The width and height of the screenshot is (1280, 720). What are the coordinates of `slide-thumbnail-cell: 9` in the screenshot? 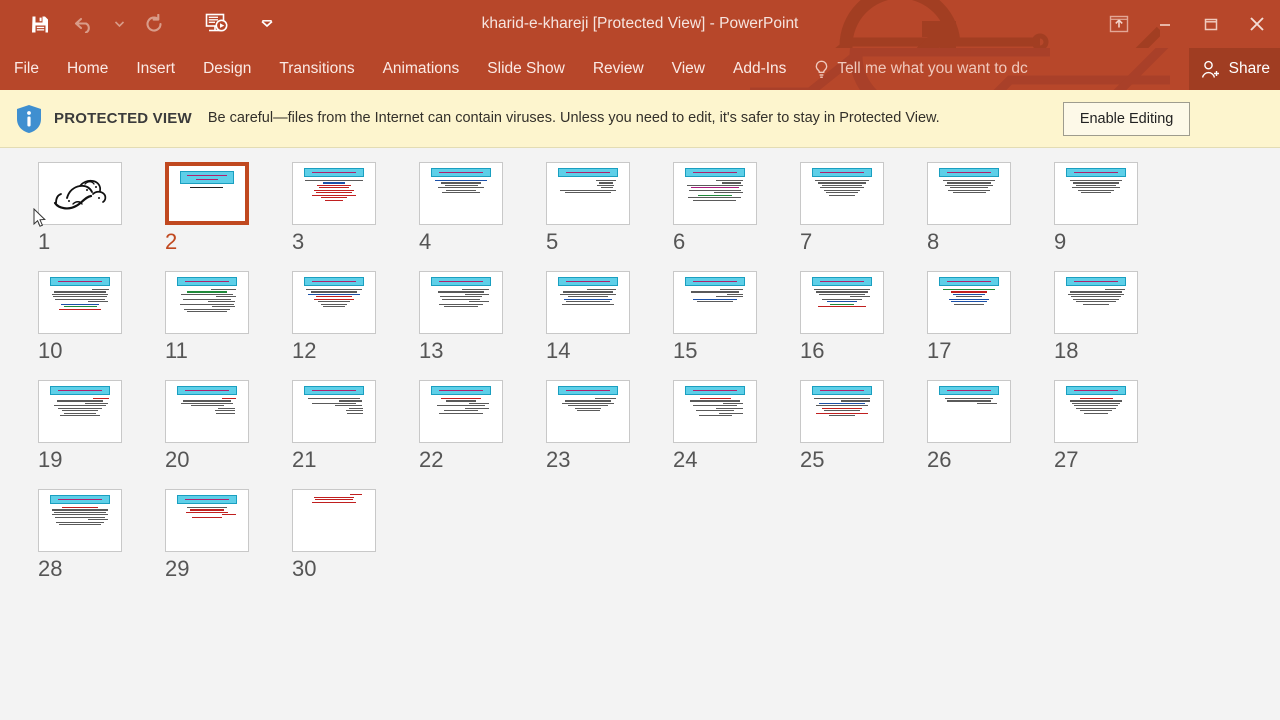 It's located at (1101, 207).